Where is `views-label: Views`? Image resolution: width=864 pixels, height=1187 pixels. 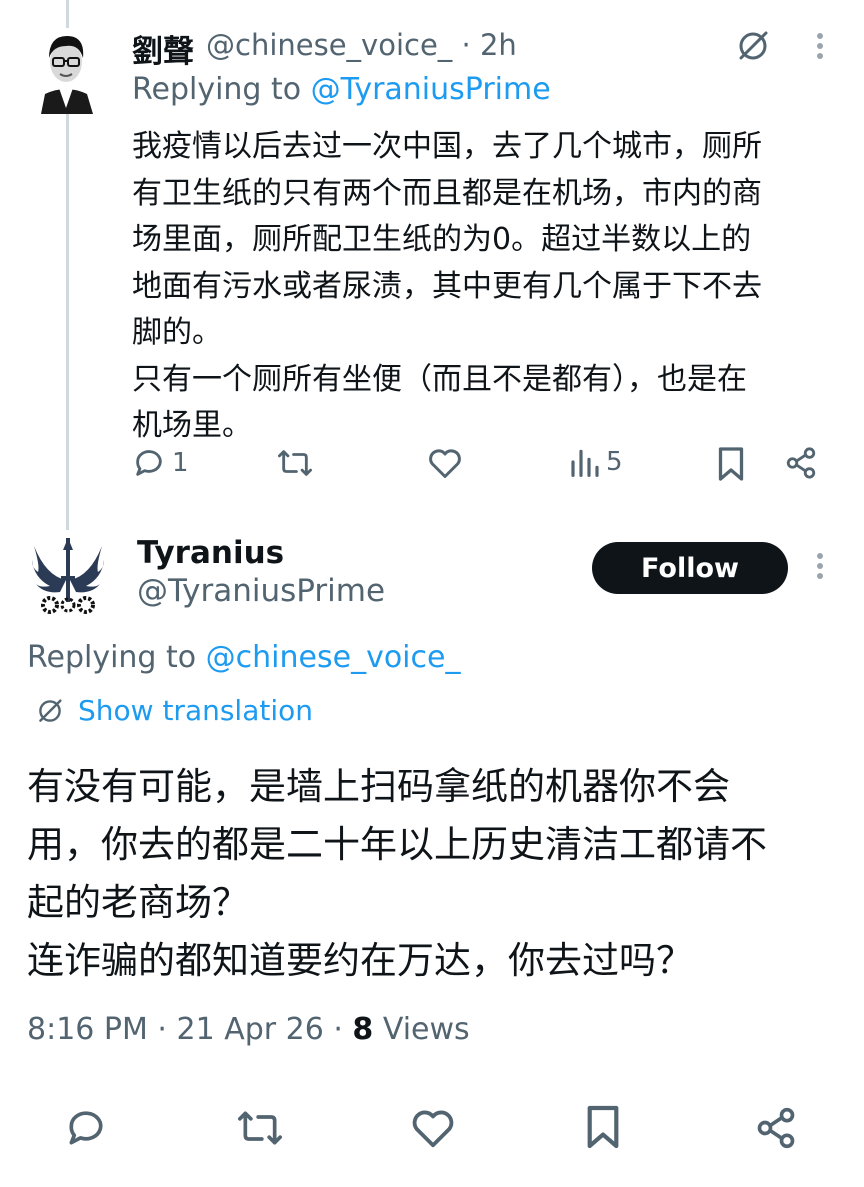
views-label: Views is located at coordinates (421, 1029).